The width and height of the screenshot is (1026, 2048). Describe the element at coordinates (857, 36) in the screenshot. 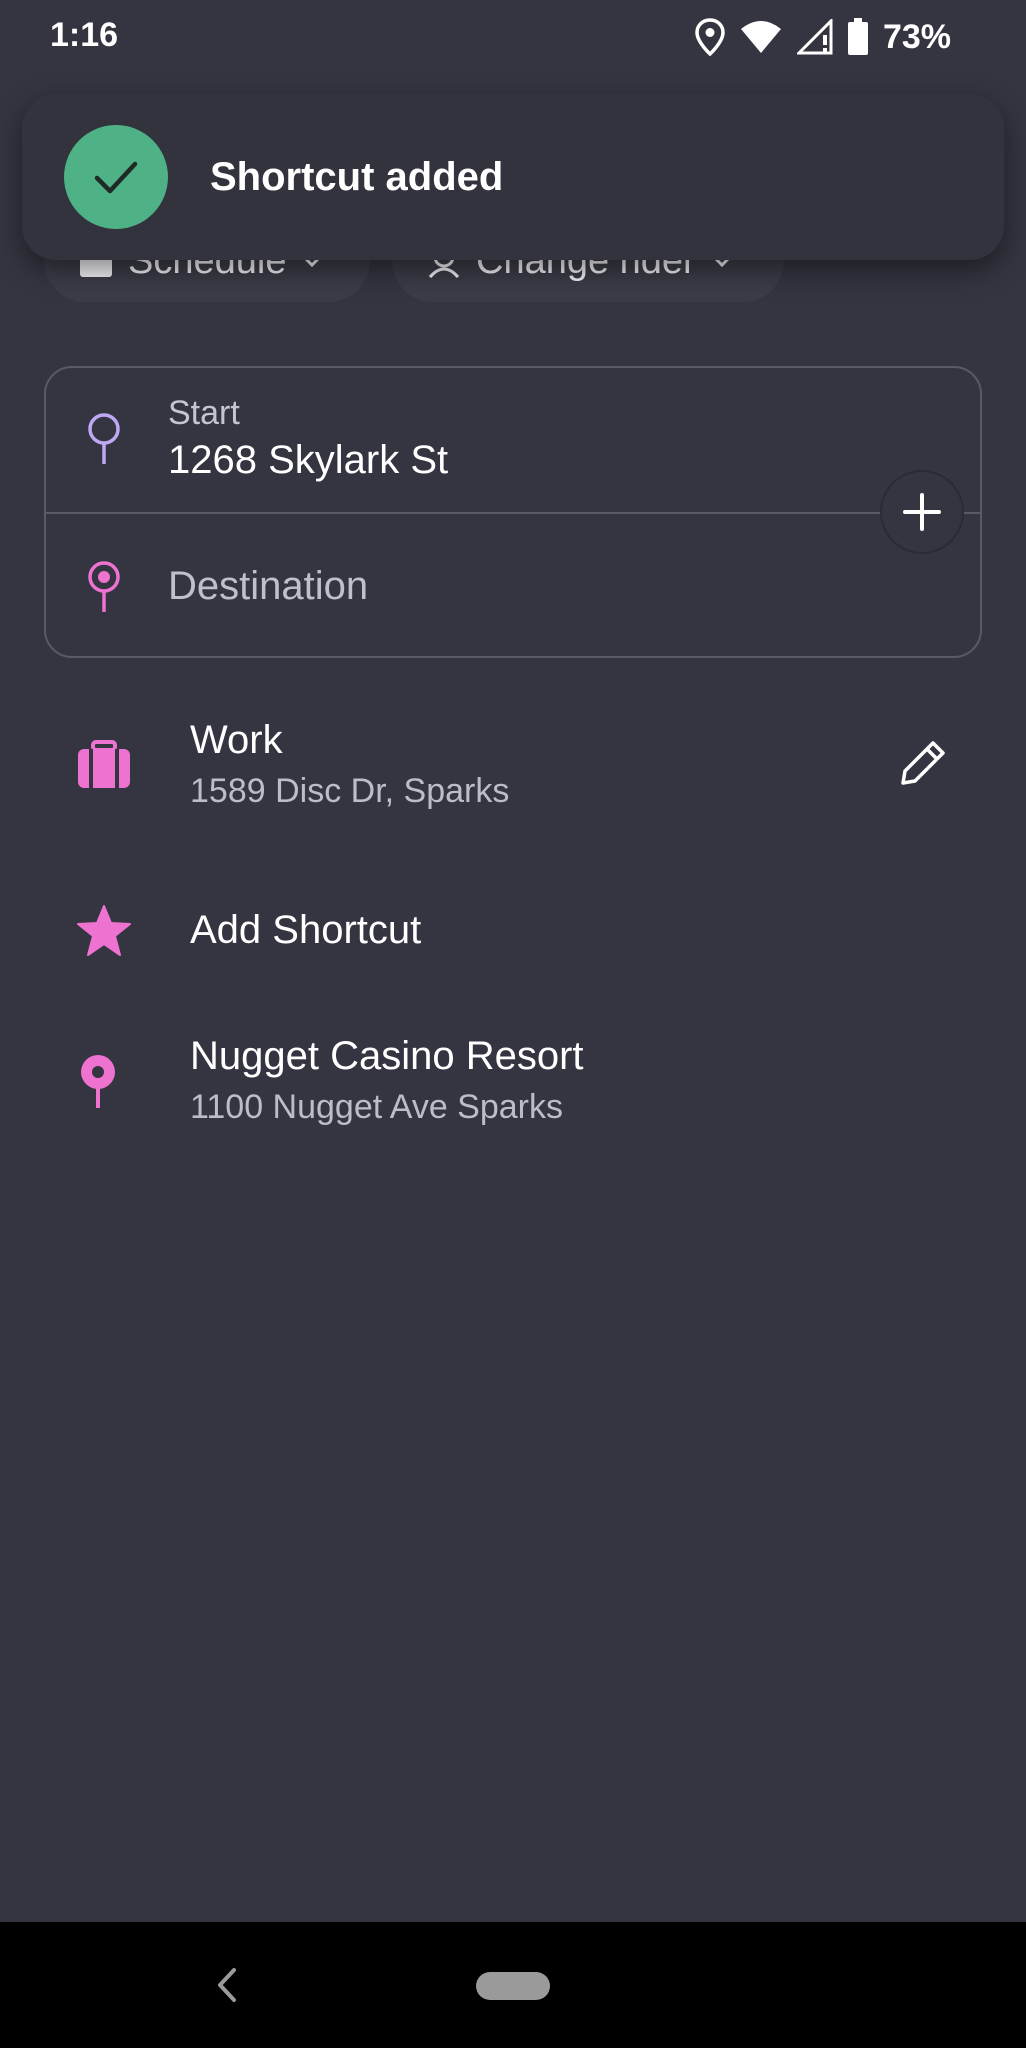

I see `battery-icon` at that location.